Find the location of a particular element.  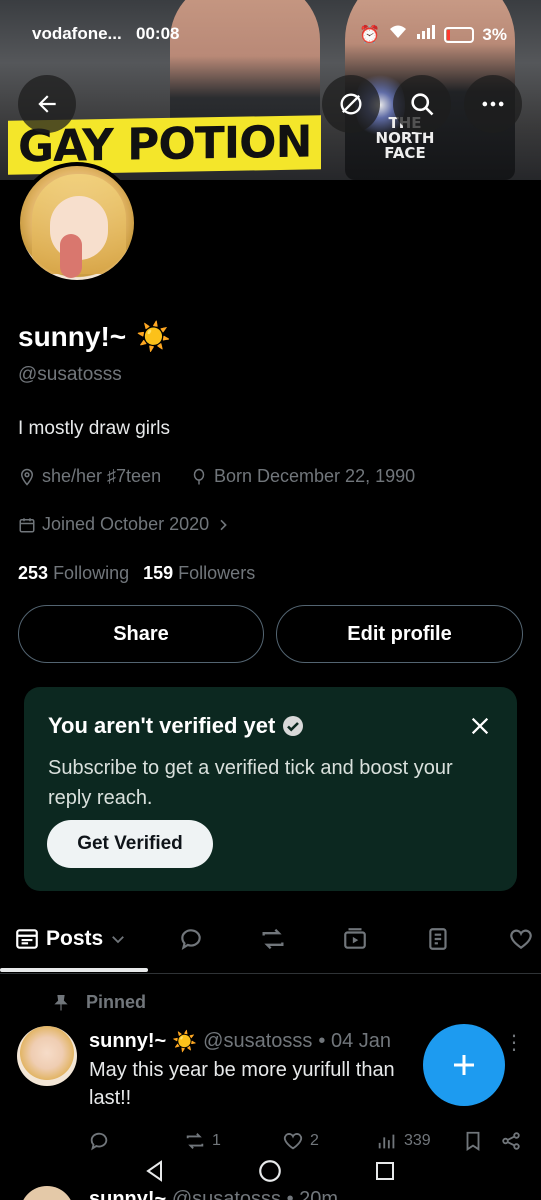

more-options-button is located at coordinates (493, 104).